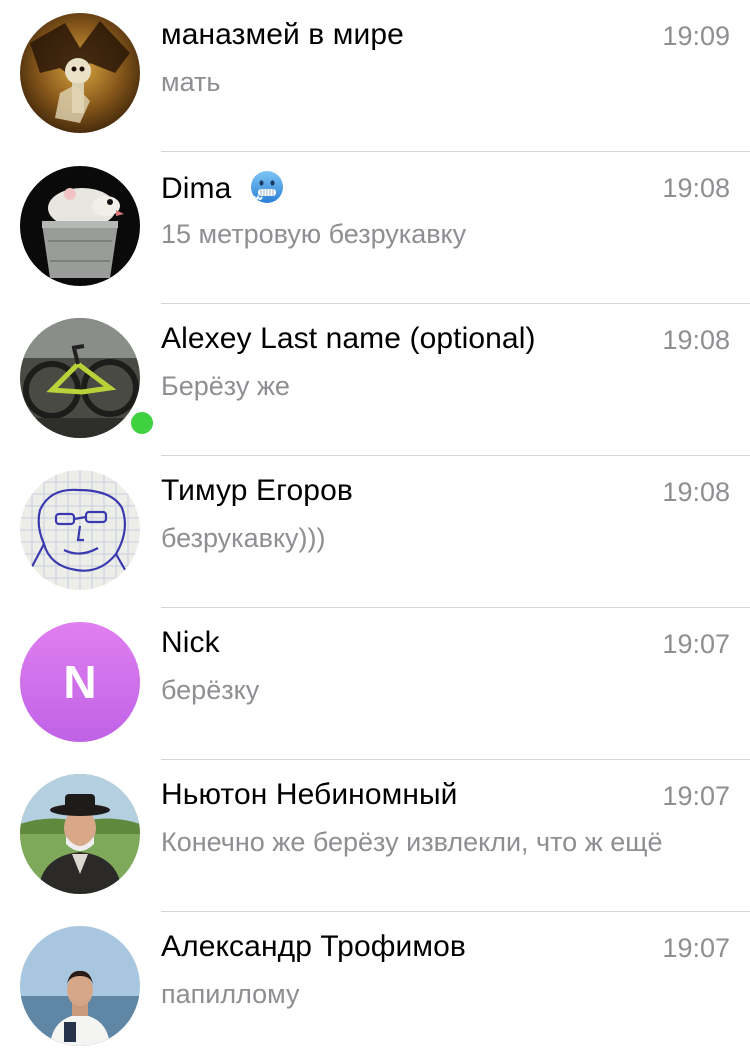  I want to click on chat-preview: Конечно же берёзу извлекли, что ж ещё, so click(412, 842).